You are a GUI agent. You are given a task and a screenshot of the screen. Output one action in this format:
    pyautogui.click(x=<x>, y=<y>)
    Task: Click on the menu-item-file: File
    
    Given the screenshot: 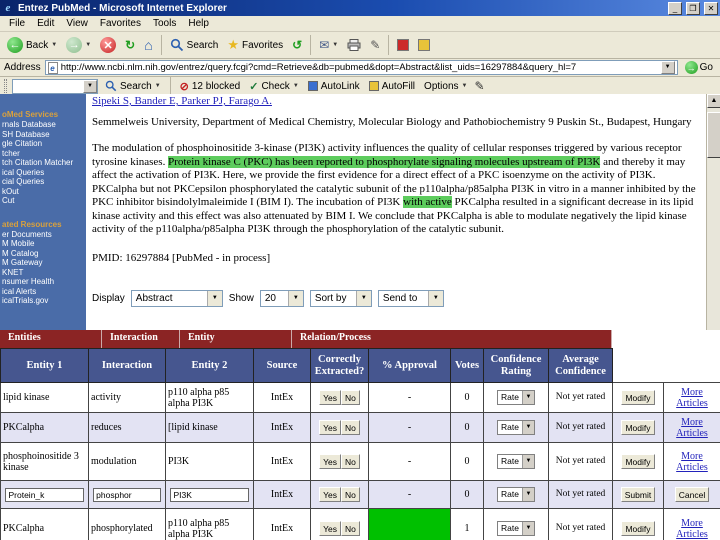 What is the action you would take?
    pyautogui.click(x=17, y=23)
    